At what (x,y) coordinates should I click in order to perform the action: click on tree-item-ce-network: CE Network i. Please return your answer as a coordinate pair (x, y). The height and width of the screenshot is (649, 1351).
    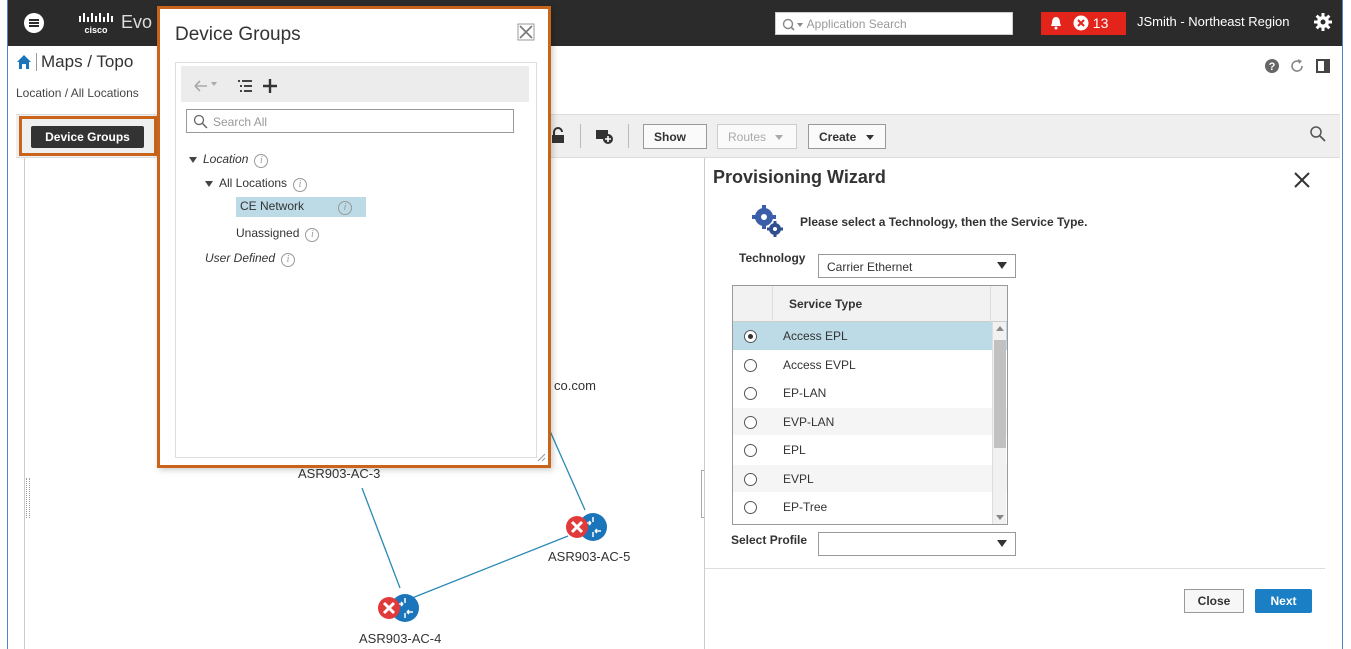
    Looking at the image, I should click on (301, 207).